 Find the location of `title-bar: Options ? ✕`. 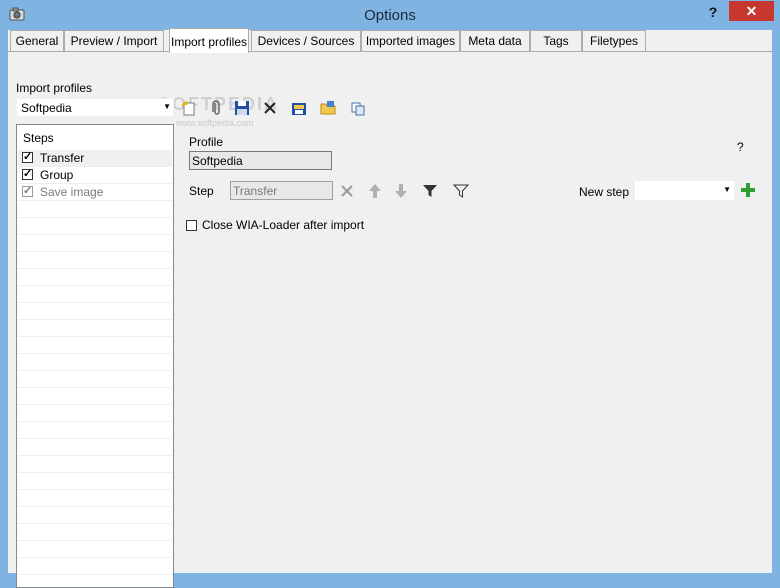

title-bar: Options ? ✕ is located at coordinates (390, 15).